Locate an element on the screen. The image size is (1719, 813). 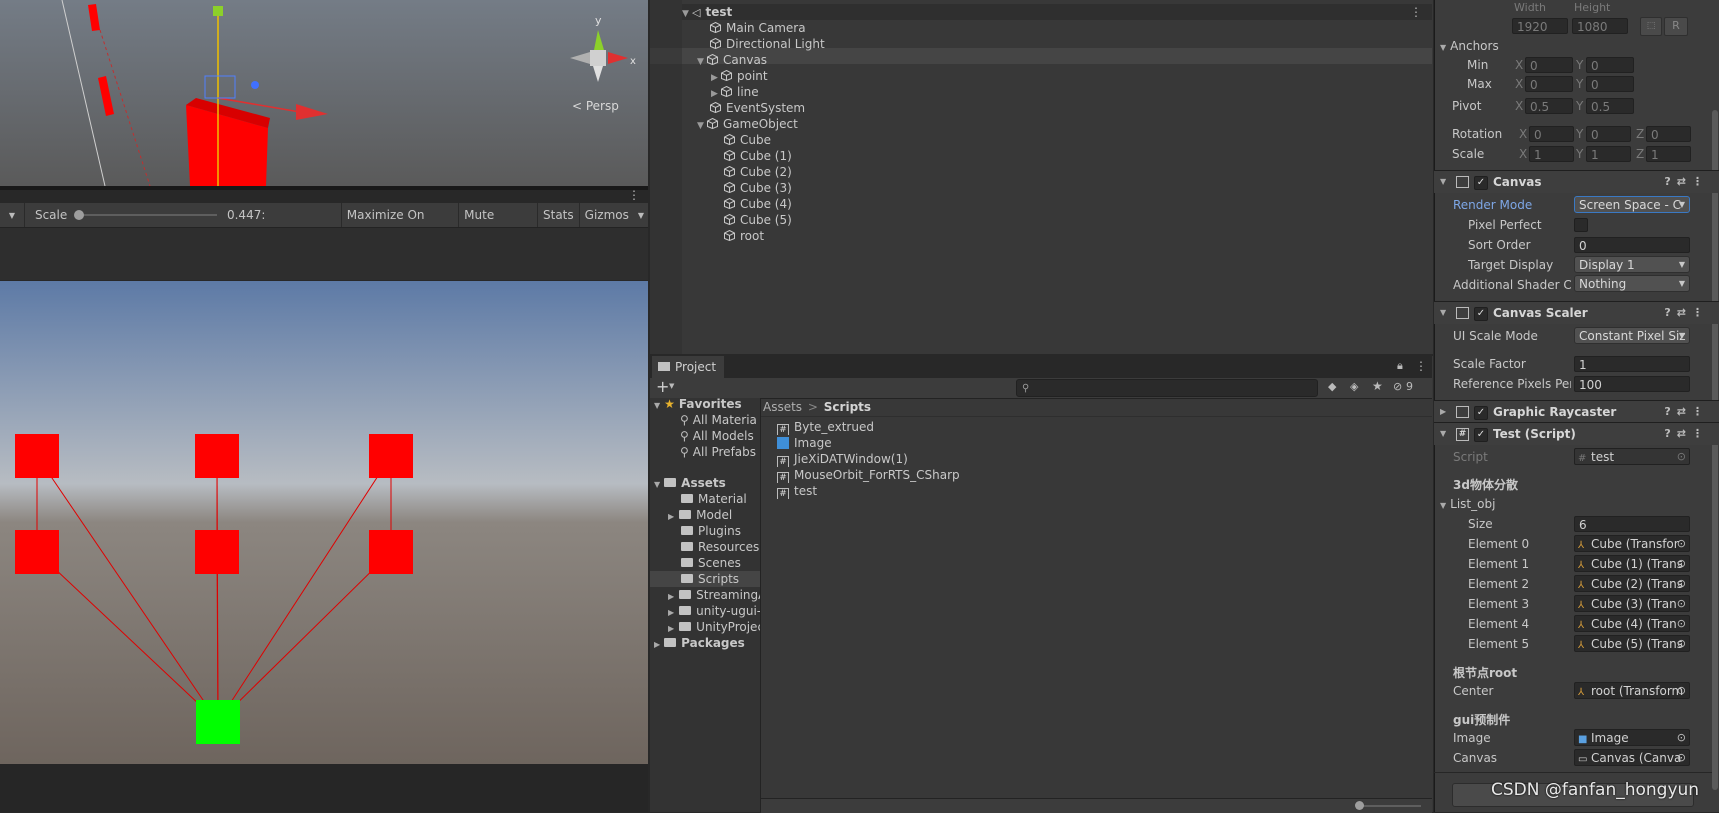
icon-size-slider-thumb is located at coordinates (1359, 805).